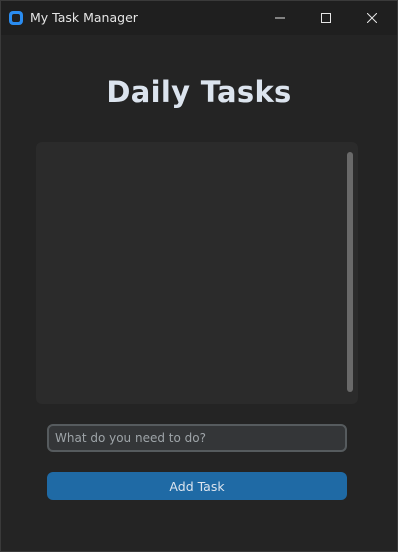 The image size is (398, 552). I want to click on maximize-icon, so click(326, 18).